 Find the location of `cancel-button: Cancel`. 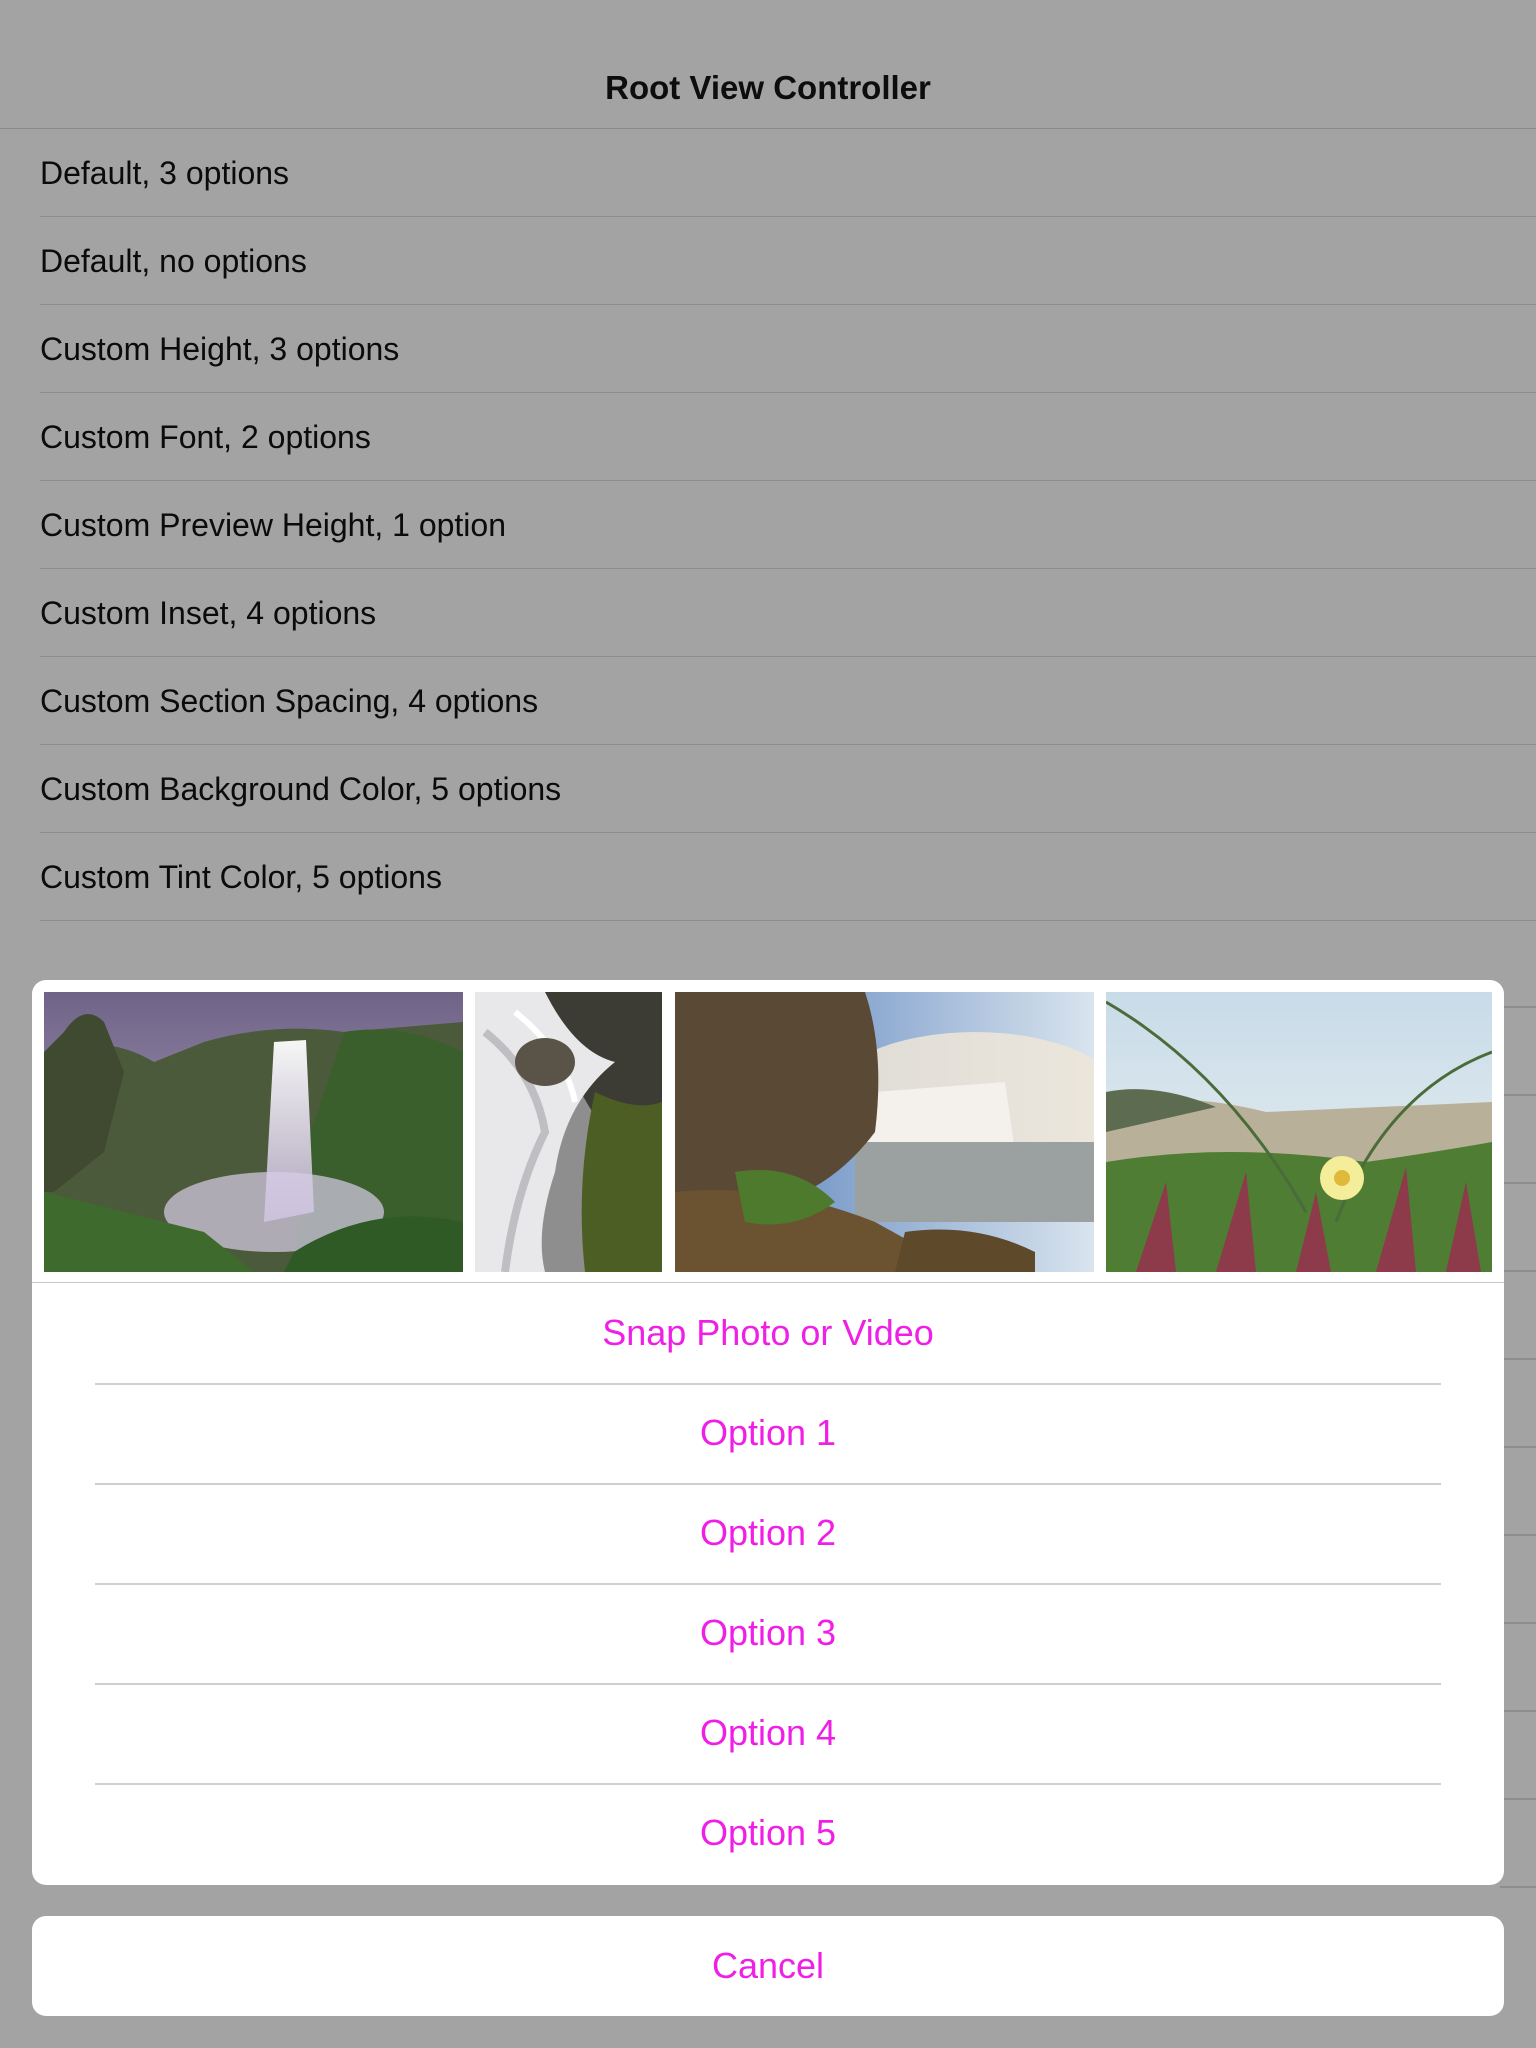

cancel-button: Cancel is located at coordinates (768, 1966).